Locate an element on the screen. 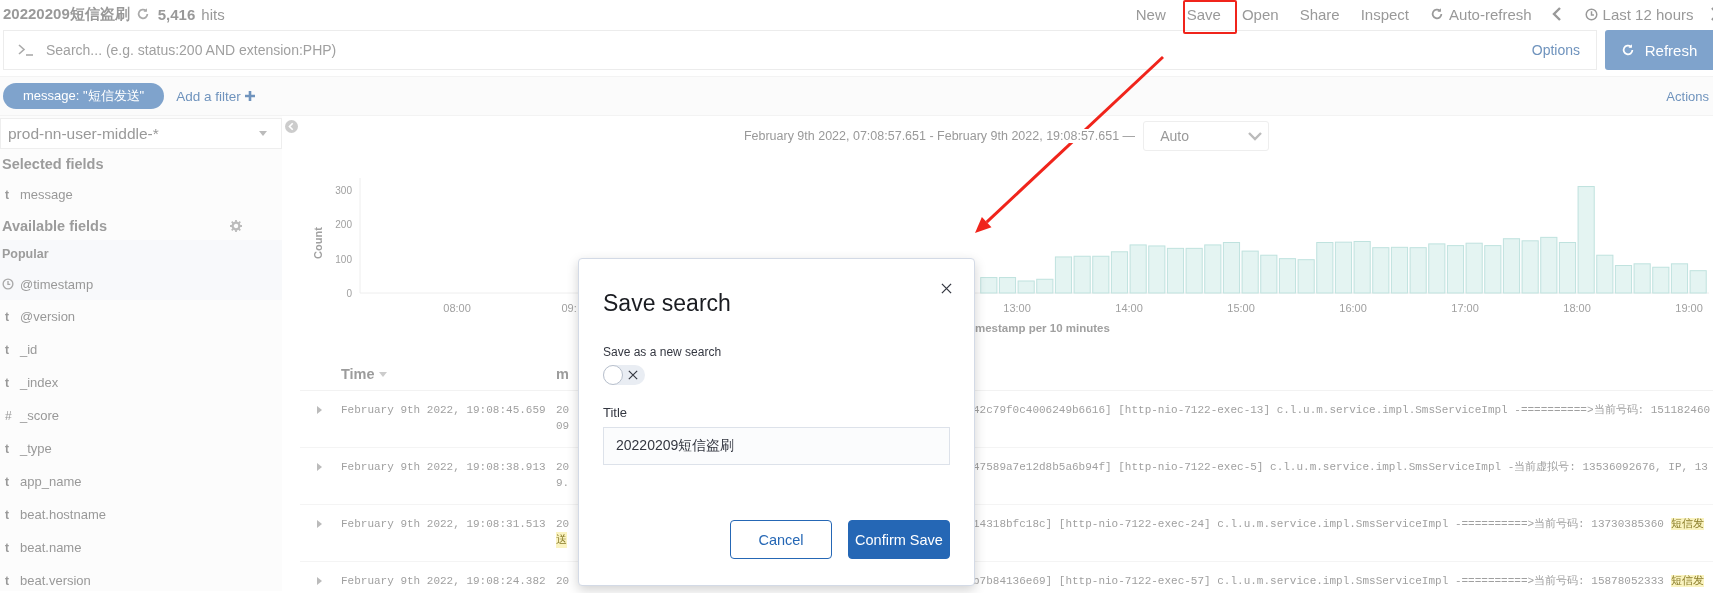 This screenshot has height=593, width=1713. refresh-button: Refresh is located at coordinates (1659, 50).